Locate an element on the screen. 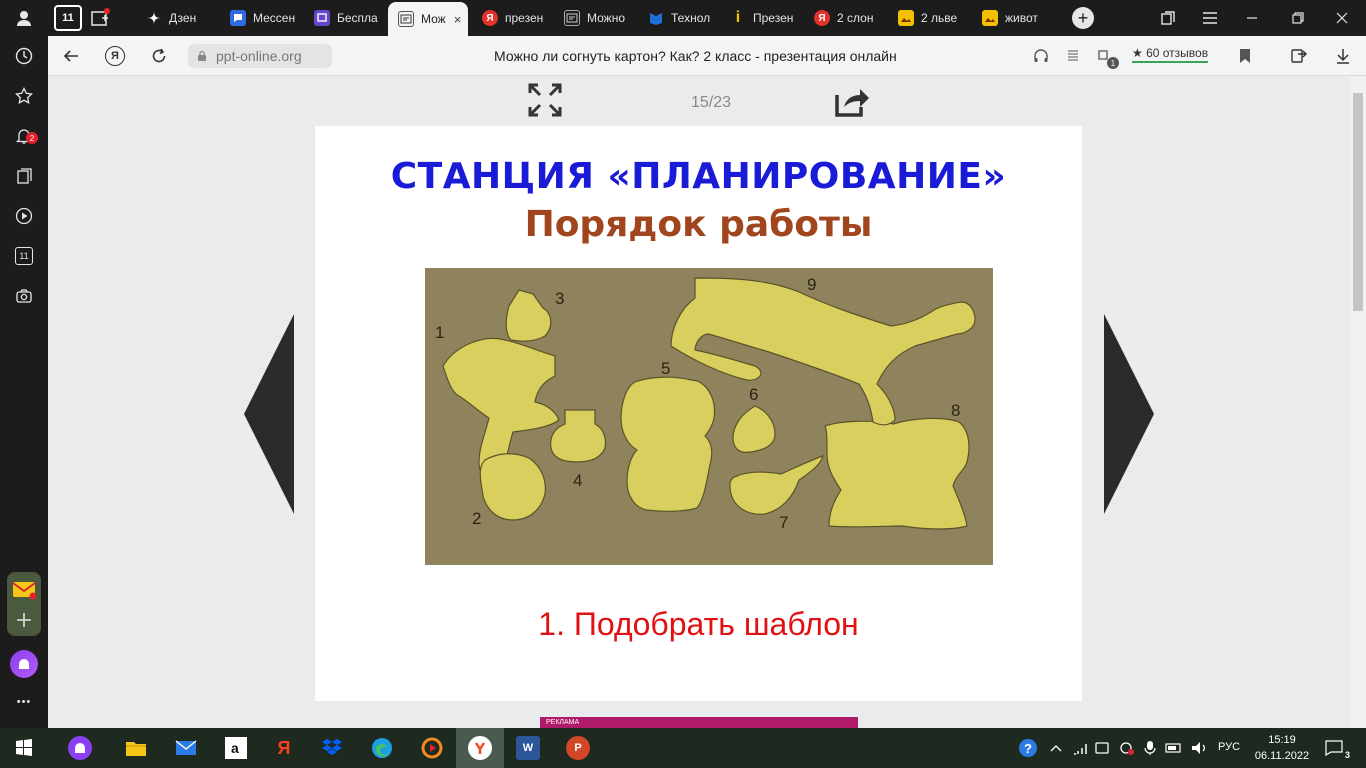 The image size is (1366, 768). windows-taskbar: a Я W P ? РУС 15:19 06.11.2022 3 is located at coordinates (683, 748).